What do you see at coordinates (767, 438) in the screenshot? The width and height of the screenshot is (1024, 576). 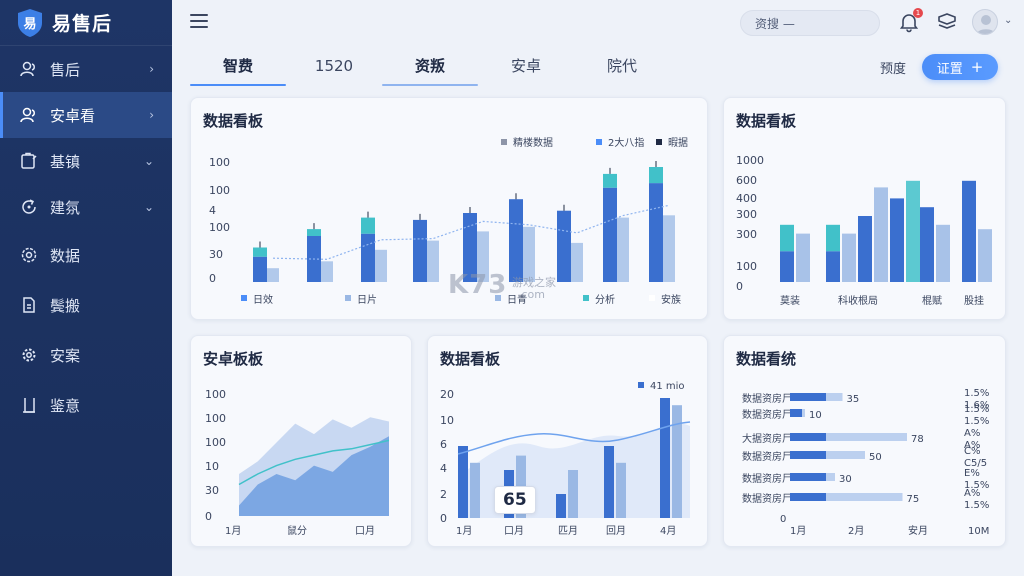 I see `row-label: 大据资房尸` at bounding box center [767, 438].